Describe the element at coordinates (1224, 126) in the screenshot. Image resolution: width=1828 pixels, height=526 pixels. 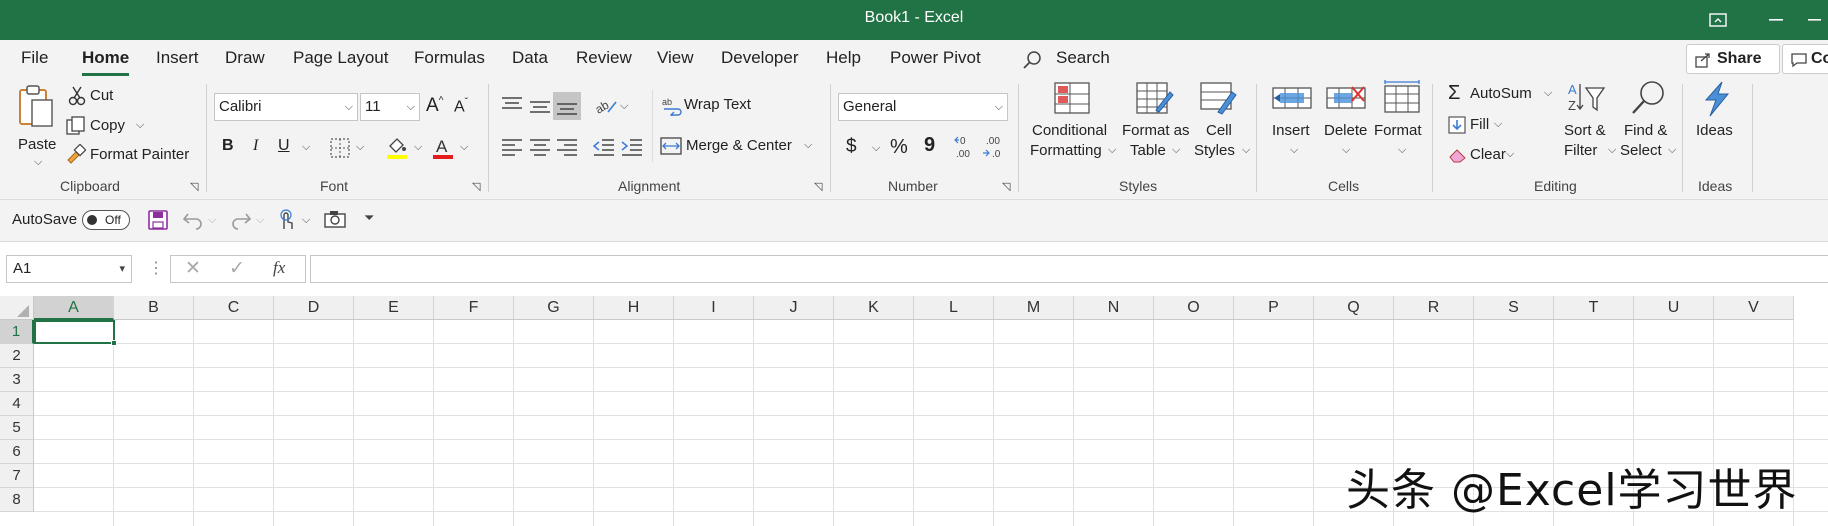
I see `cell-styles-button: Cell Styles ⌵` at that location.